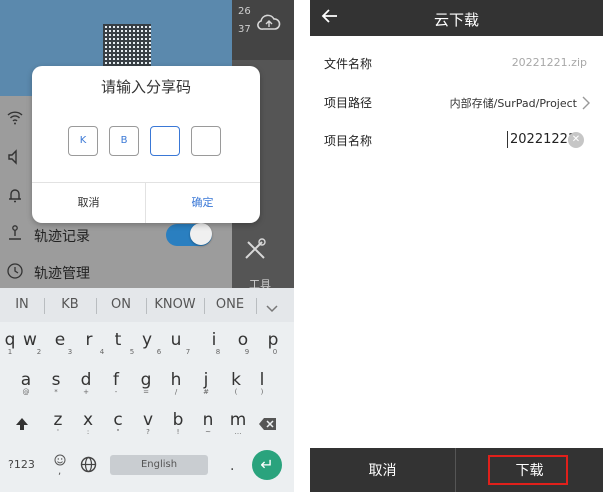 The width and height of the screenshot is (603, 492). I want to click on toggle-knob, so click(201, 234).